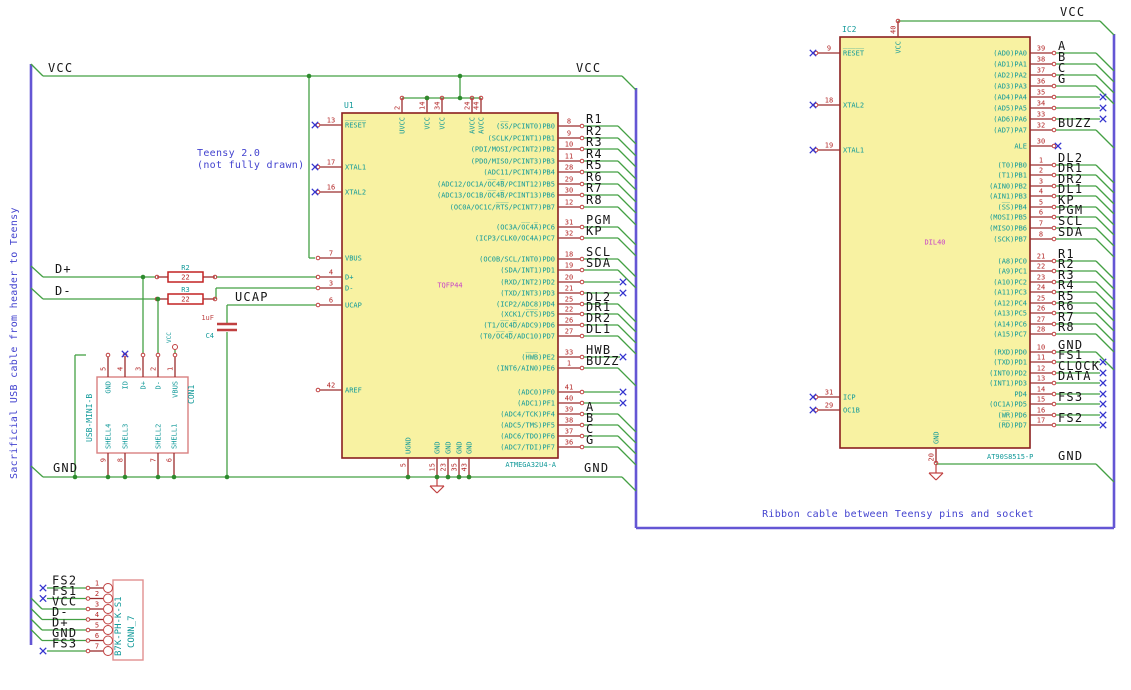 The width and height of the screenshot is (1131, 690). What do you see at coordinates (1020, 147) in the screenshot?
I see `pin-name: ALE` at bounding box center [1020, 147].